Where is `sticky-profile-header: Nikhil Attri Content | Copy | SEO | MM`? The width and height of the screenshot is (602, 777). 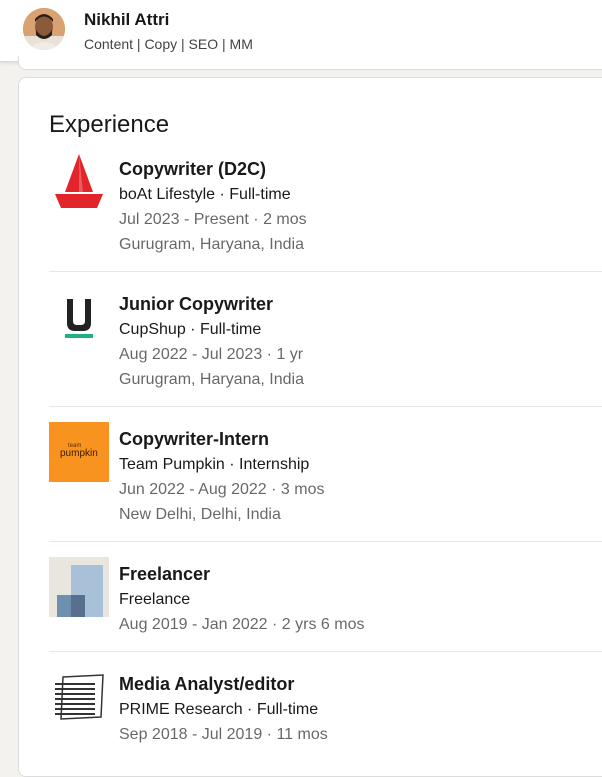
sticky-profile-header: Nikhil Attri Content | Copy | SEO | MM is located at coordinates (301, 31).